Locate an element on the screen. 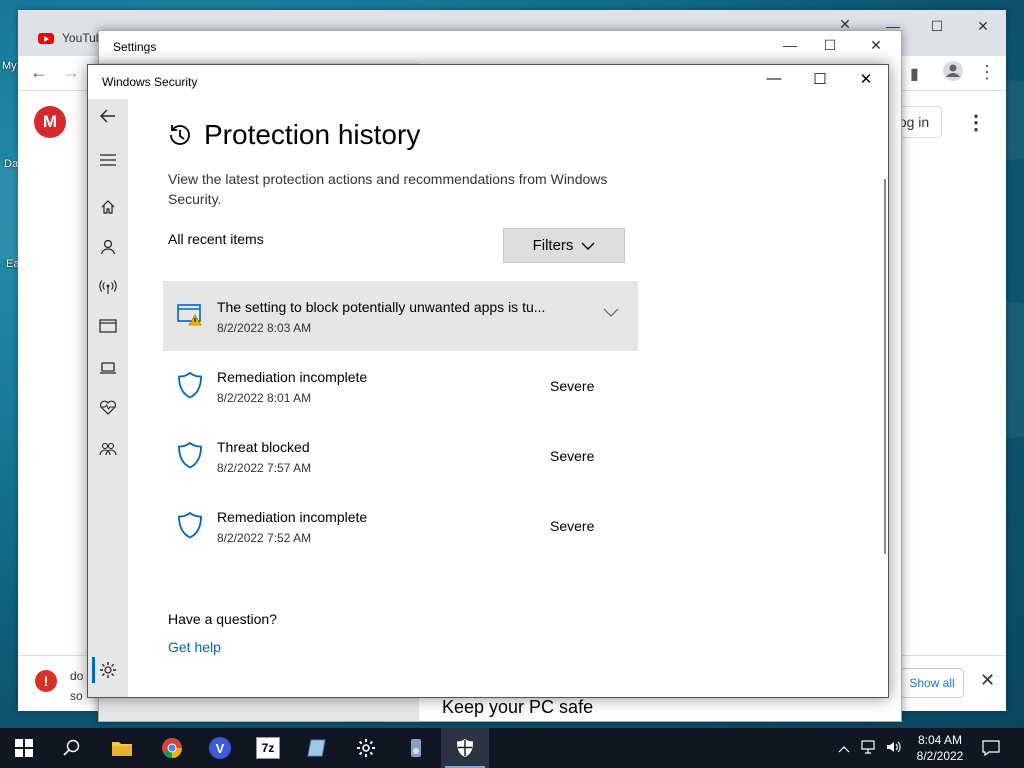 Image resolution: width=1024 pixels, height=768 pixels. profile-icon is located at coordinates (953, 73).